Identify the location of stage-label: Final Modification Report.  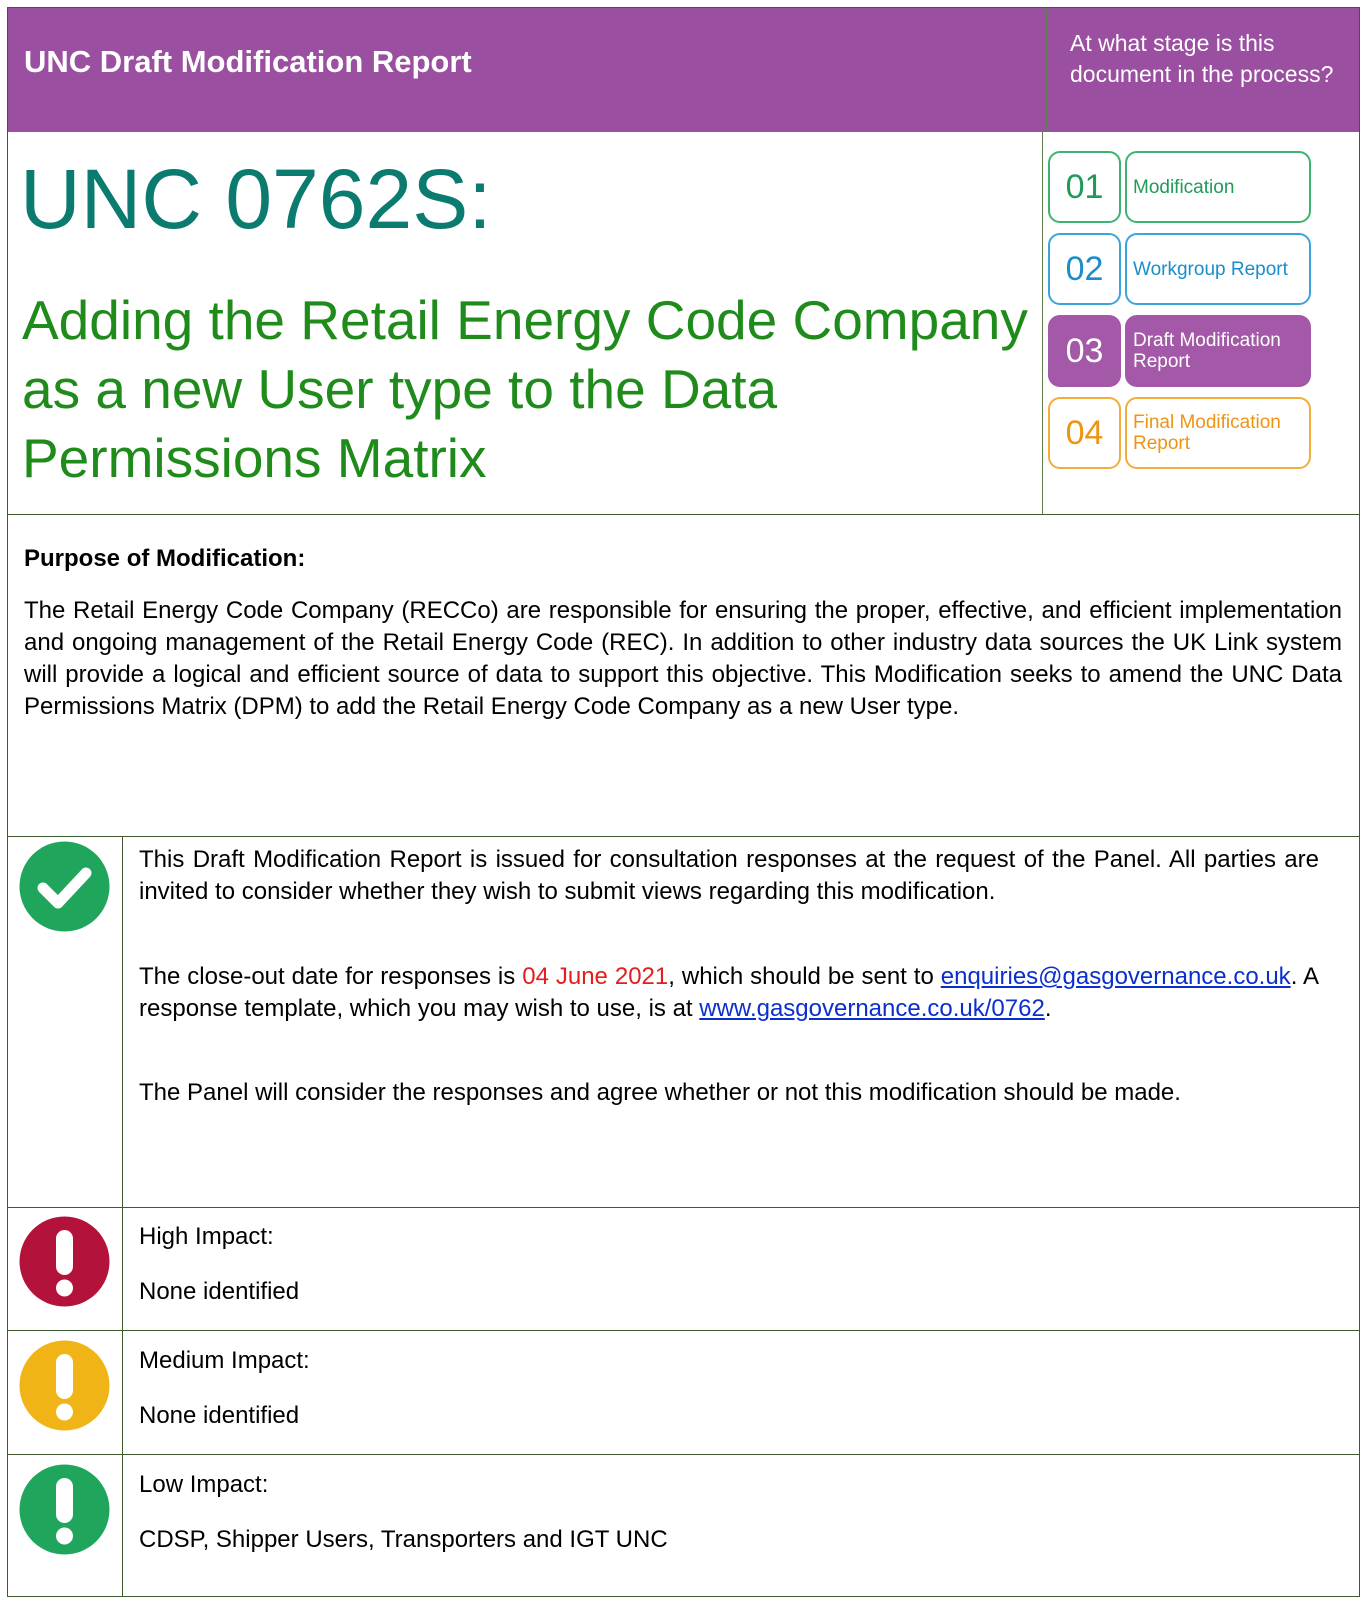
(1218, 433).